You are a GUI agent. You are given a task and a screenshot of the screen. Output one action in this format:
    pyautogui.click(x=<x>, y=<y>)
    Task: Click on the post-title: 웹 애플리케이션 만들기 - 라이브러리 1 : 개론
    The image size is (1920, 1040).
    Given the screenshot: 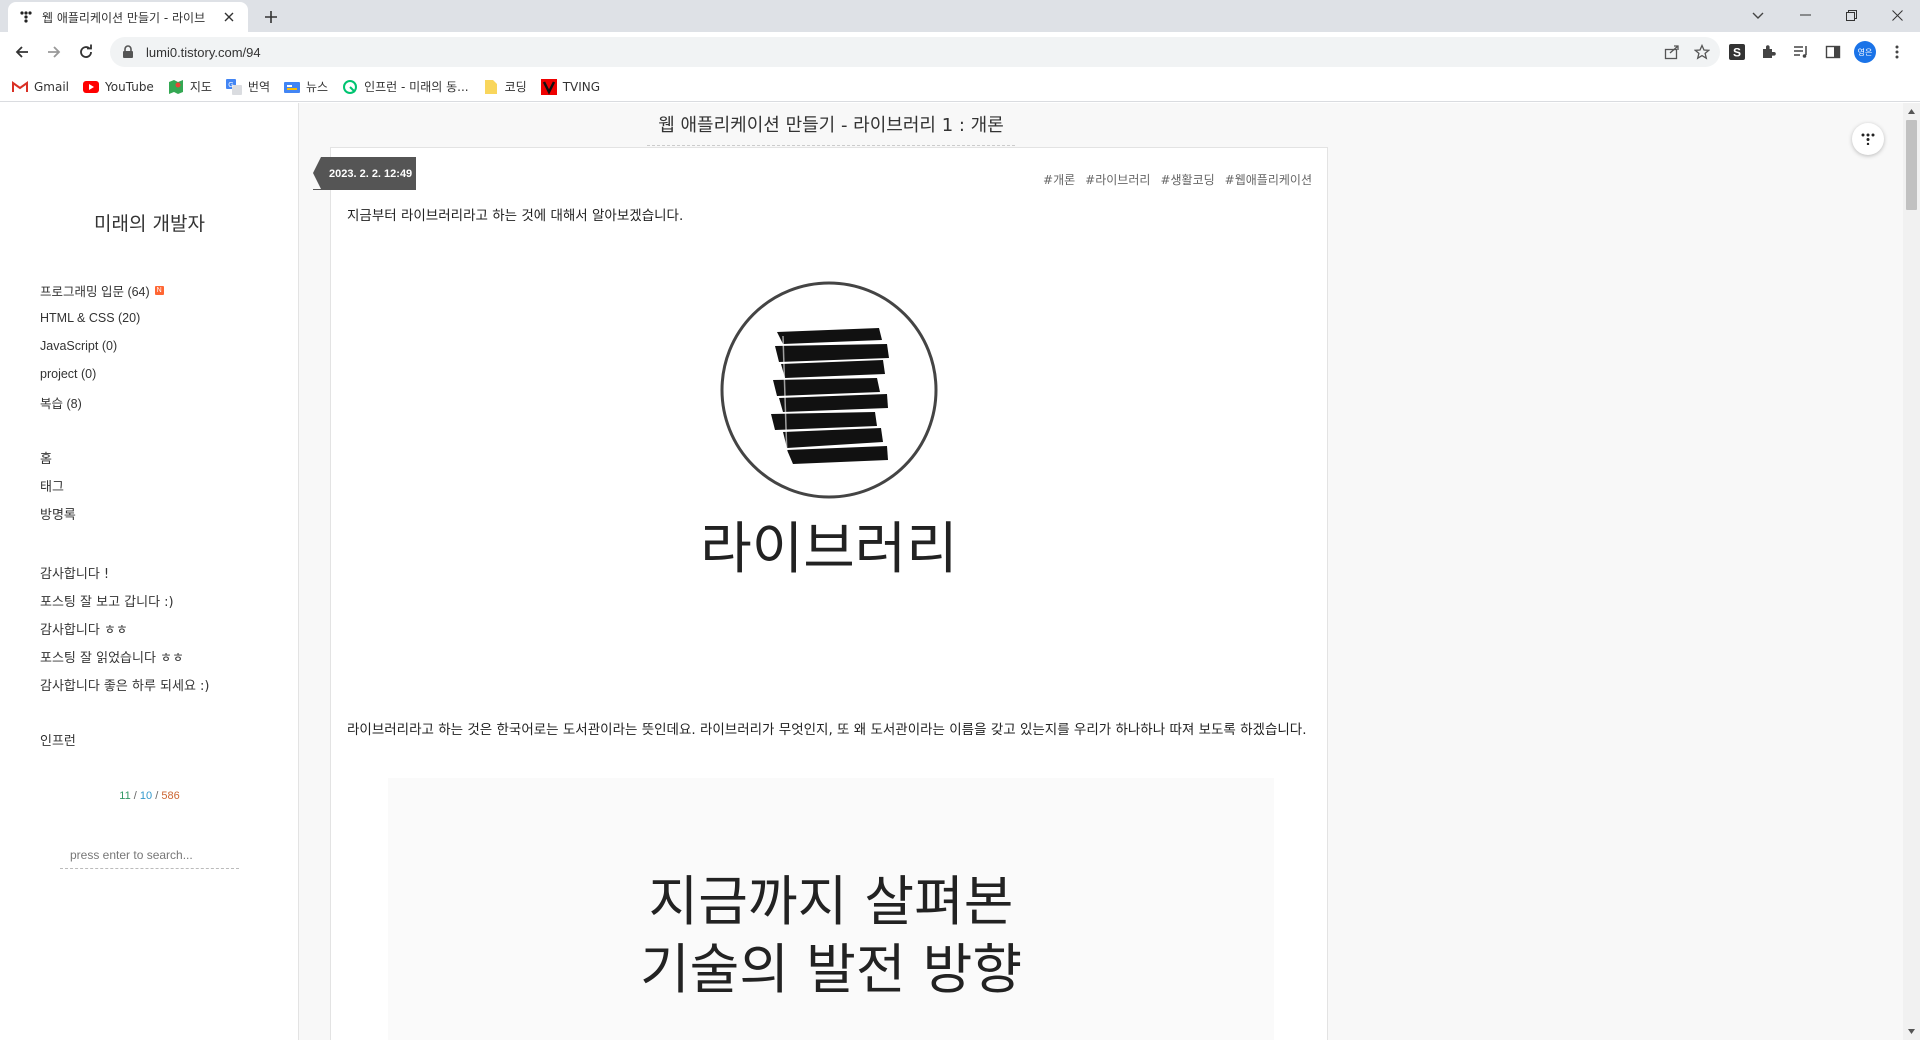 What is the action you would take?
    pyautogui.click(x=831, y=128)
    